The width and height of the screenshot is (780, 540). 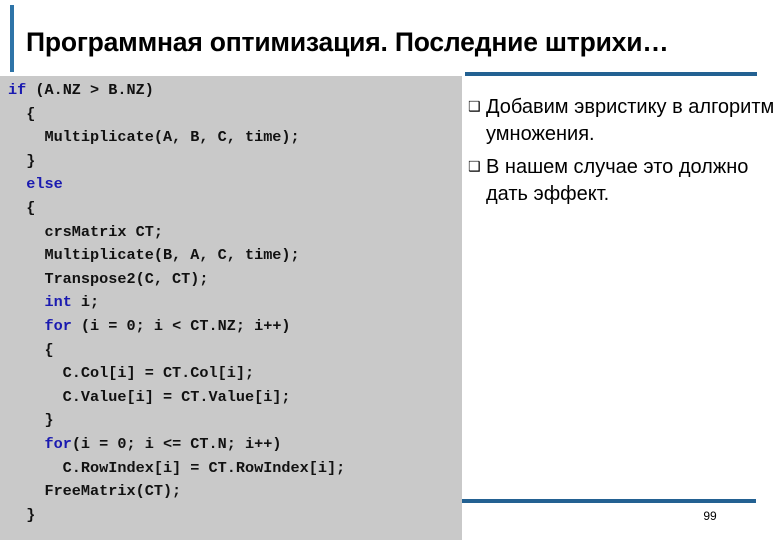 I want to click on list-item-label: В нашем случае это должно дать эффект., so click(x=617, y=180).